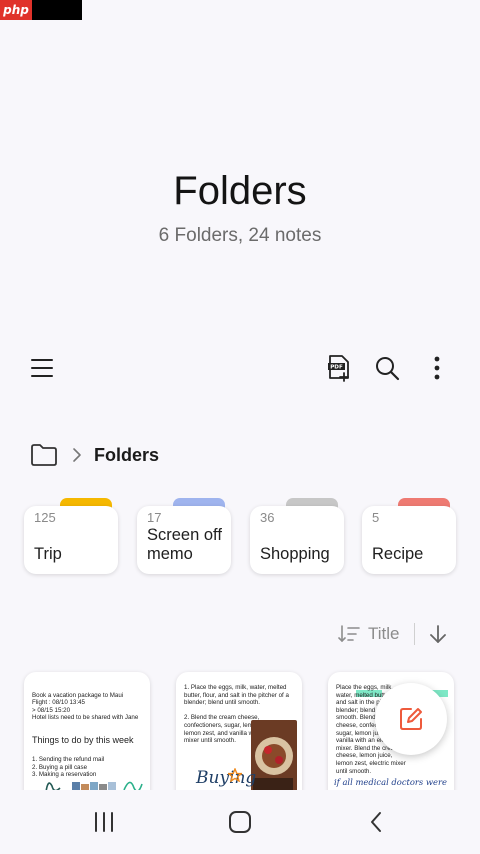 The width and height of the screenshot is (480, 854). I want to click on watermark: php, so click(41, 10).